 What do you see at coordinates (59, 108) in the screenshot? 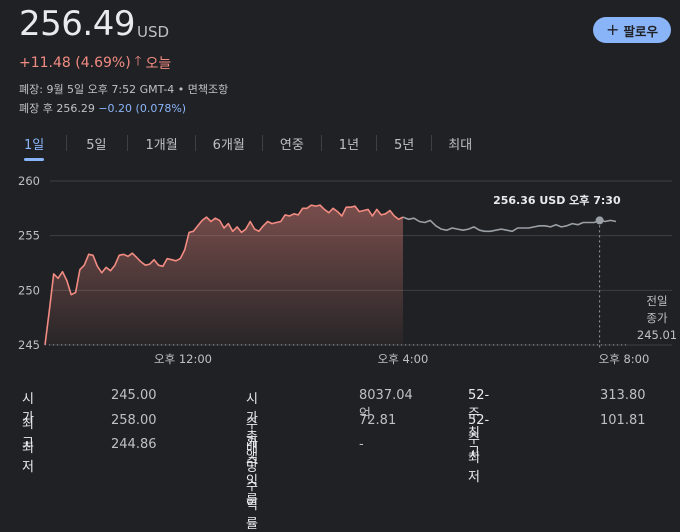
I see `after-hours-price: 폐장 후 256.29` at bounding box center [59, 108].